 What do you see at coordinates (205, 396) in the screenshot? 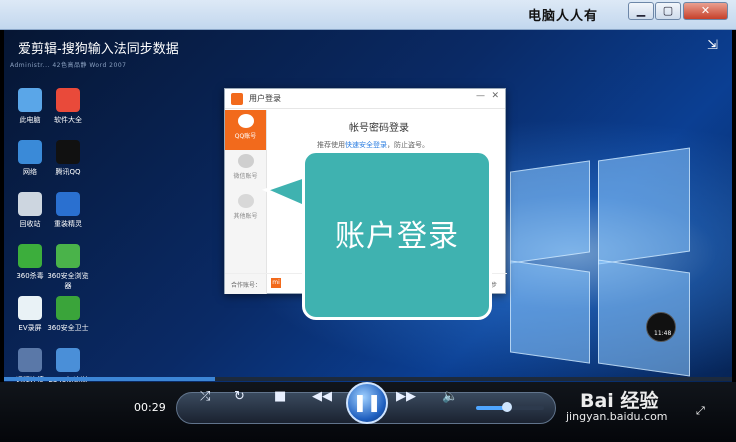
I see `shuffle-icon: ⤮` at bounding box center [205, 396].